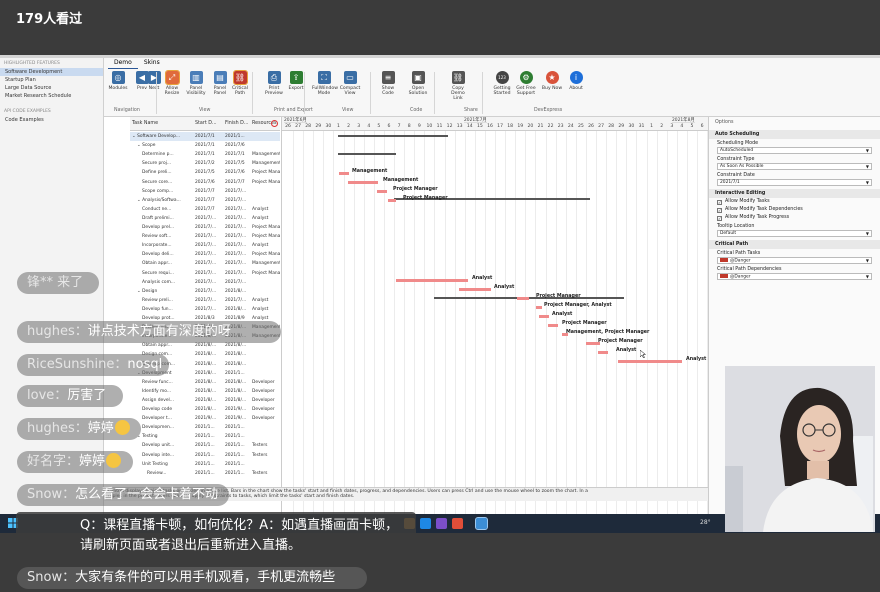 The height and width of the screenshot is (592, 880). Describe the element at coordinates (51, 96) in the screenshot. I see `nav-item-market-research: Market Research Schedule` at that location.